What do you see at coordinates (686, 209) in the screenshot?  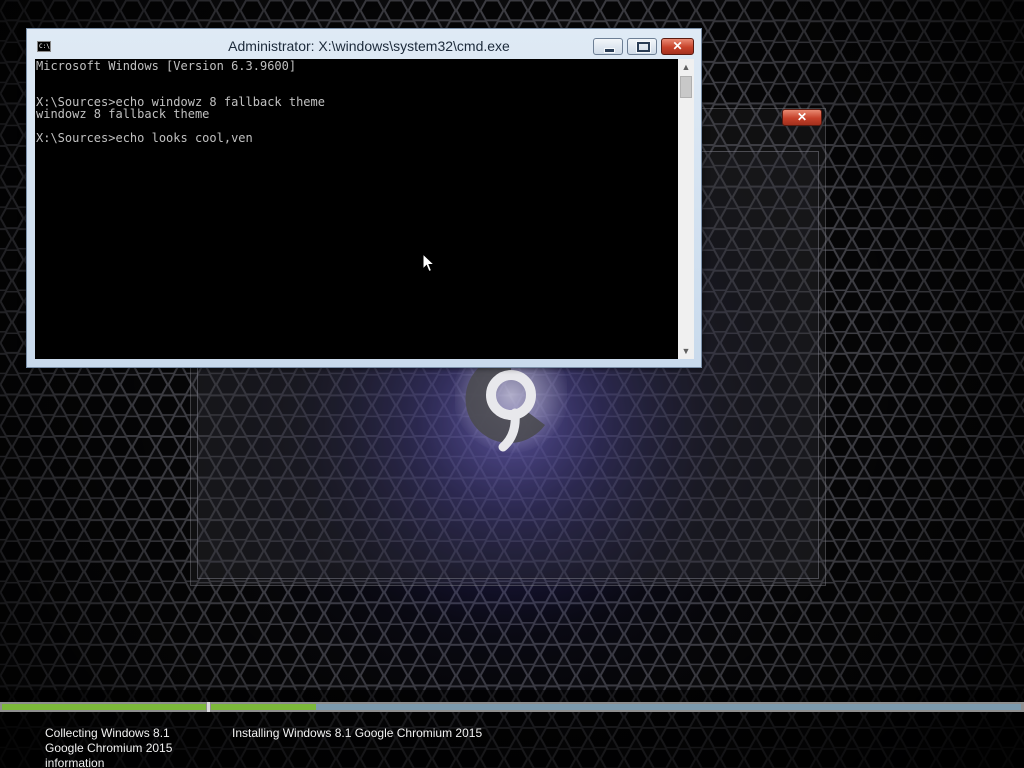 I see `vertical-scrollbar: ▲ ▼` at bounding box center [686, 209].